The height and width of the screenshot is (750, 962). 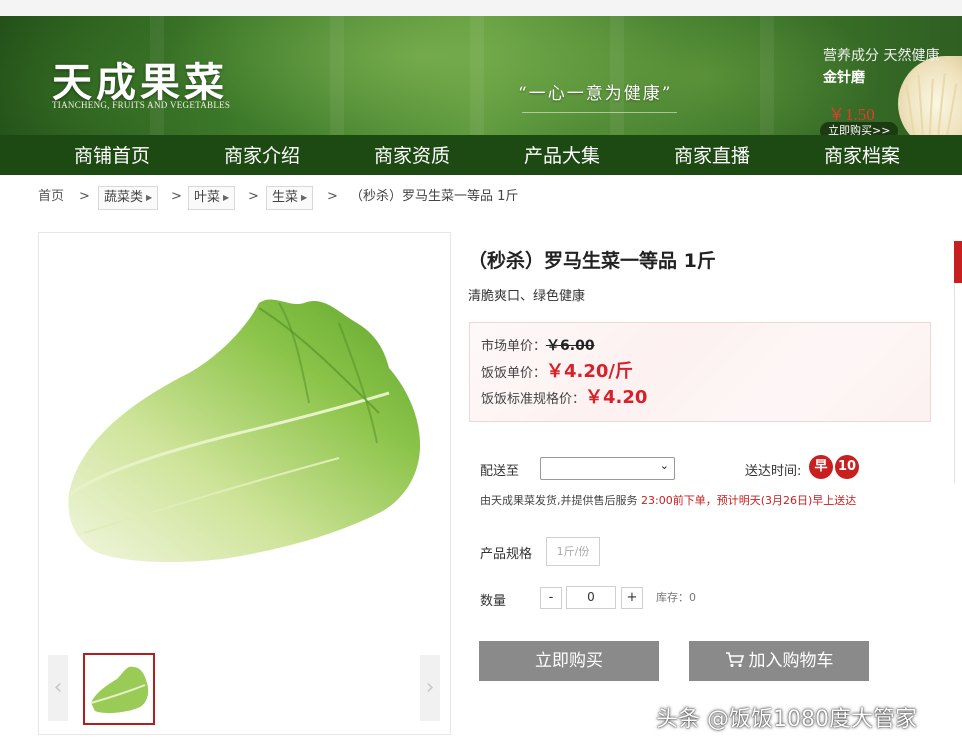 I want to click on promo-subtitle: 营养成分 天然健康, so click(x=881, y=56).